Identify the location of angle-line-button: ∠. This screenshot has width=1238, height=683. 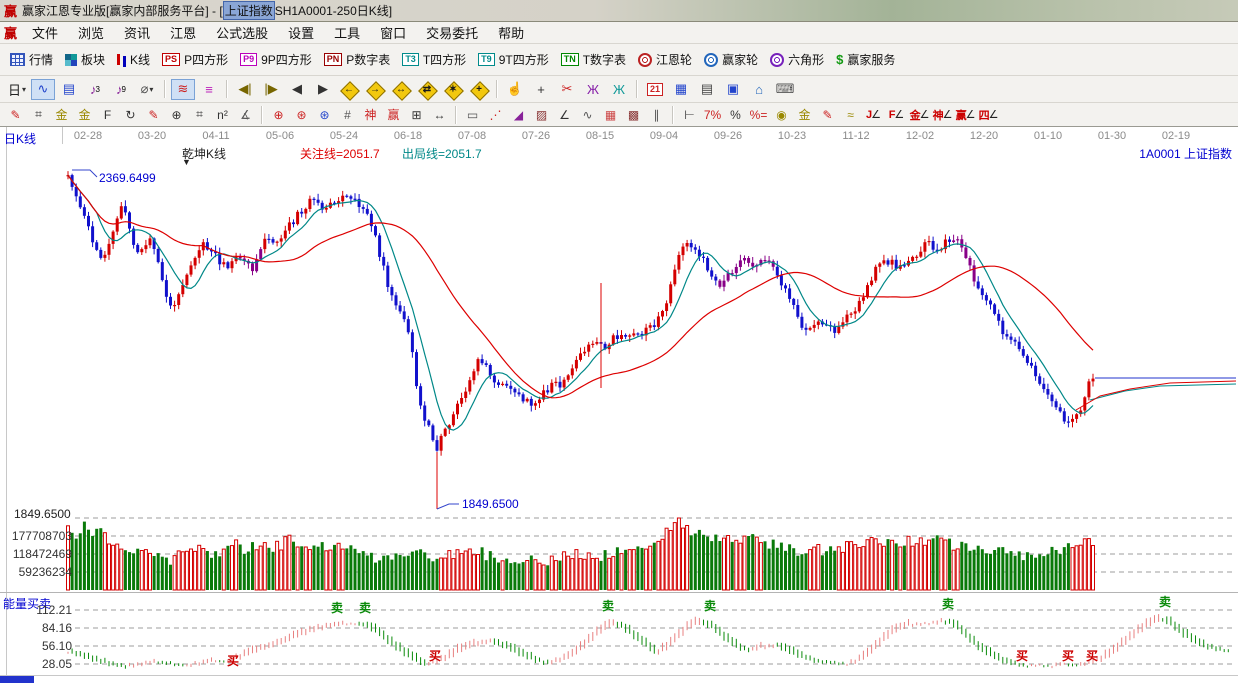
(564, 114).